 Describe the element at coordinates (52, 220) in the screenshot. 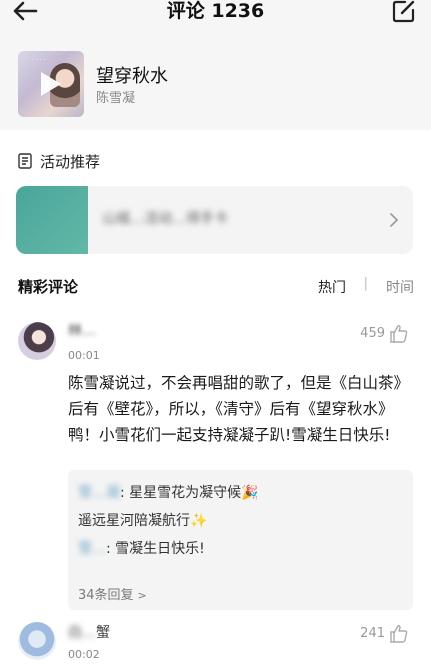

I see `activity-thumbnail` at that location.